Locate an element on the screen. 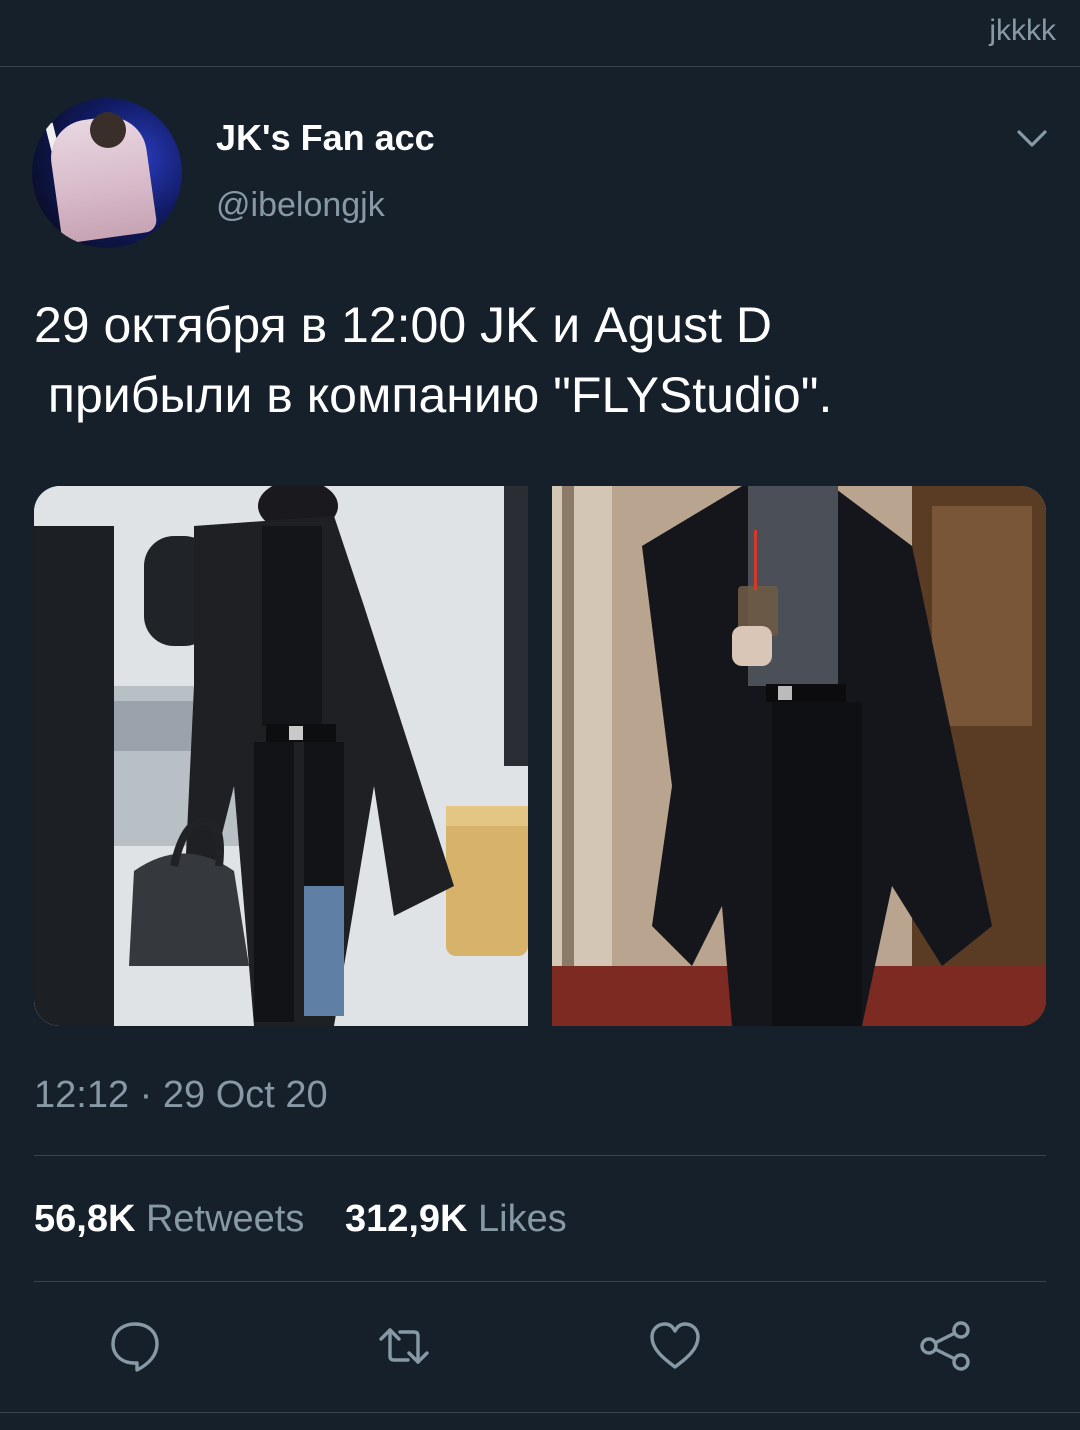 The image size is (1080, 1430). likes-stat: 312,9K Likes is located at coordinates (456, 1219).